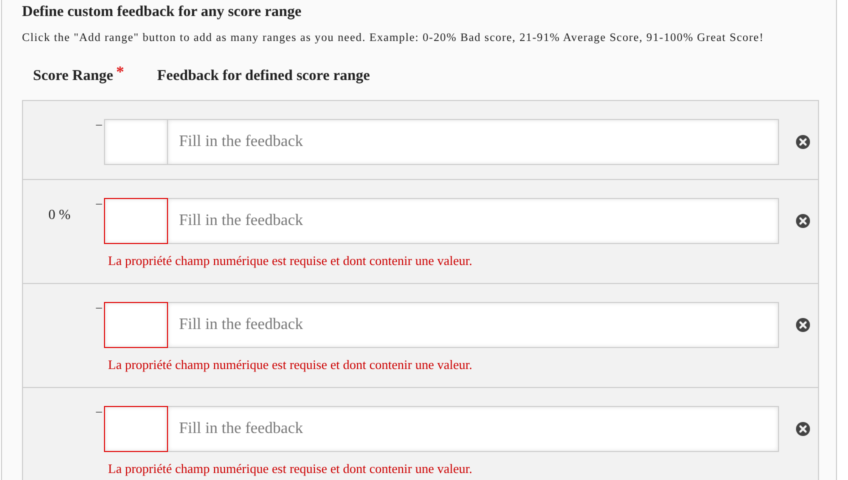 This screenshot has height=480, width=848. I want to click on description-text: Click the "Add range" button to add as many ranges as you need. Example: 0-20% Bad score, 21-91% Average Score, 91-100% Great Score!, so click(393, 38).